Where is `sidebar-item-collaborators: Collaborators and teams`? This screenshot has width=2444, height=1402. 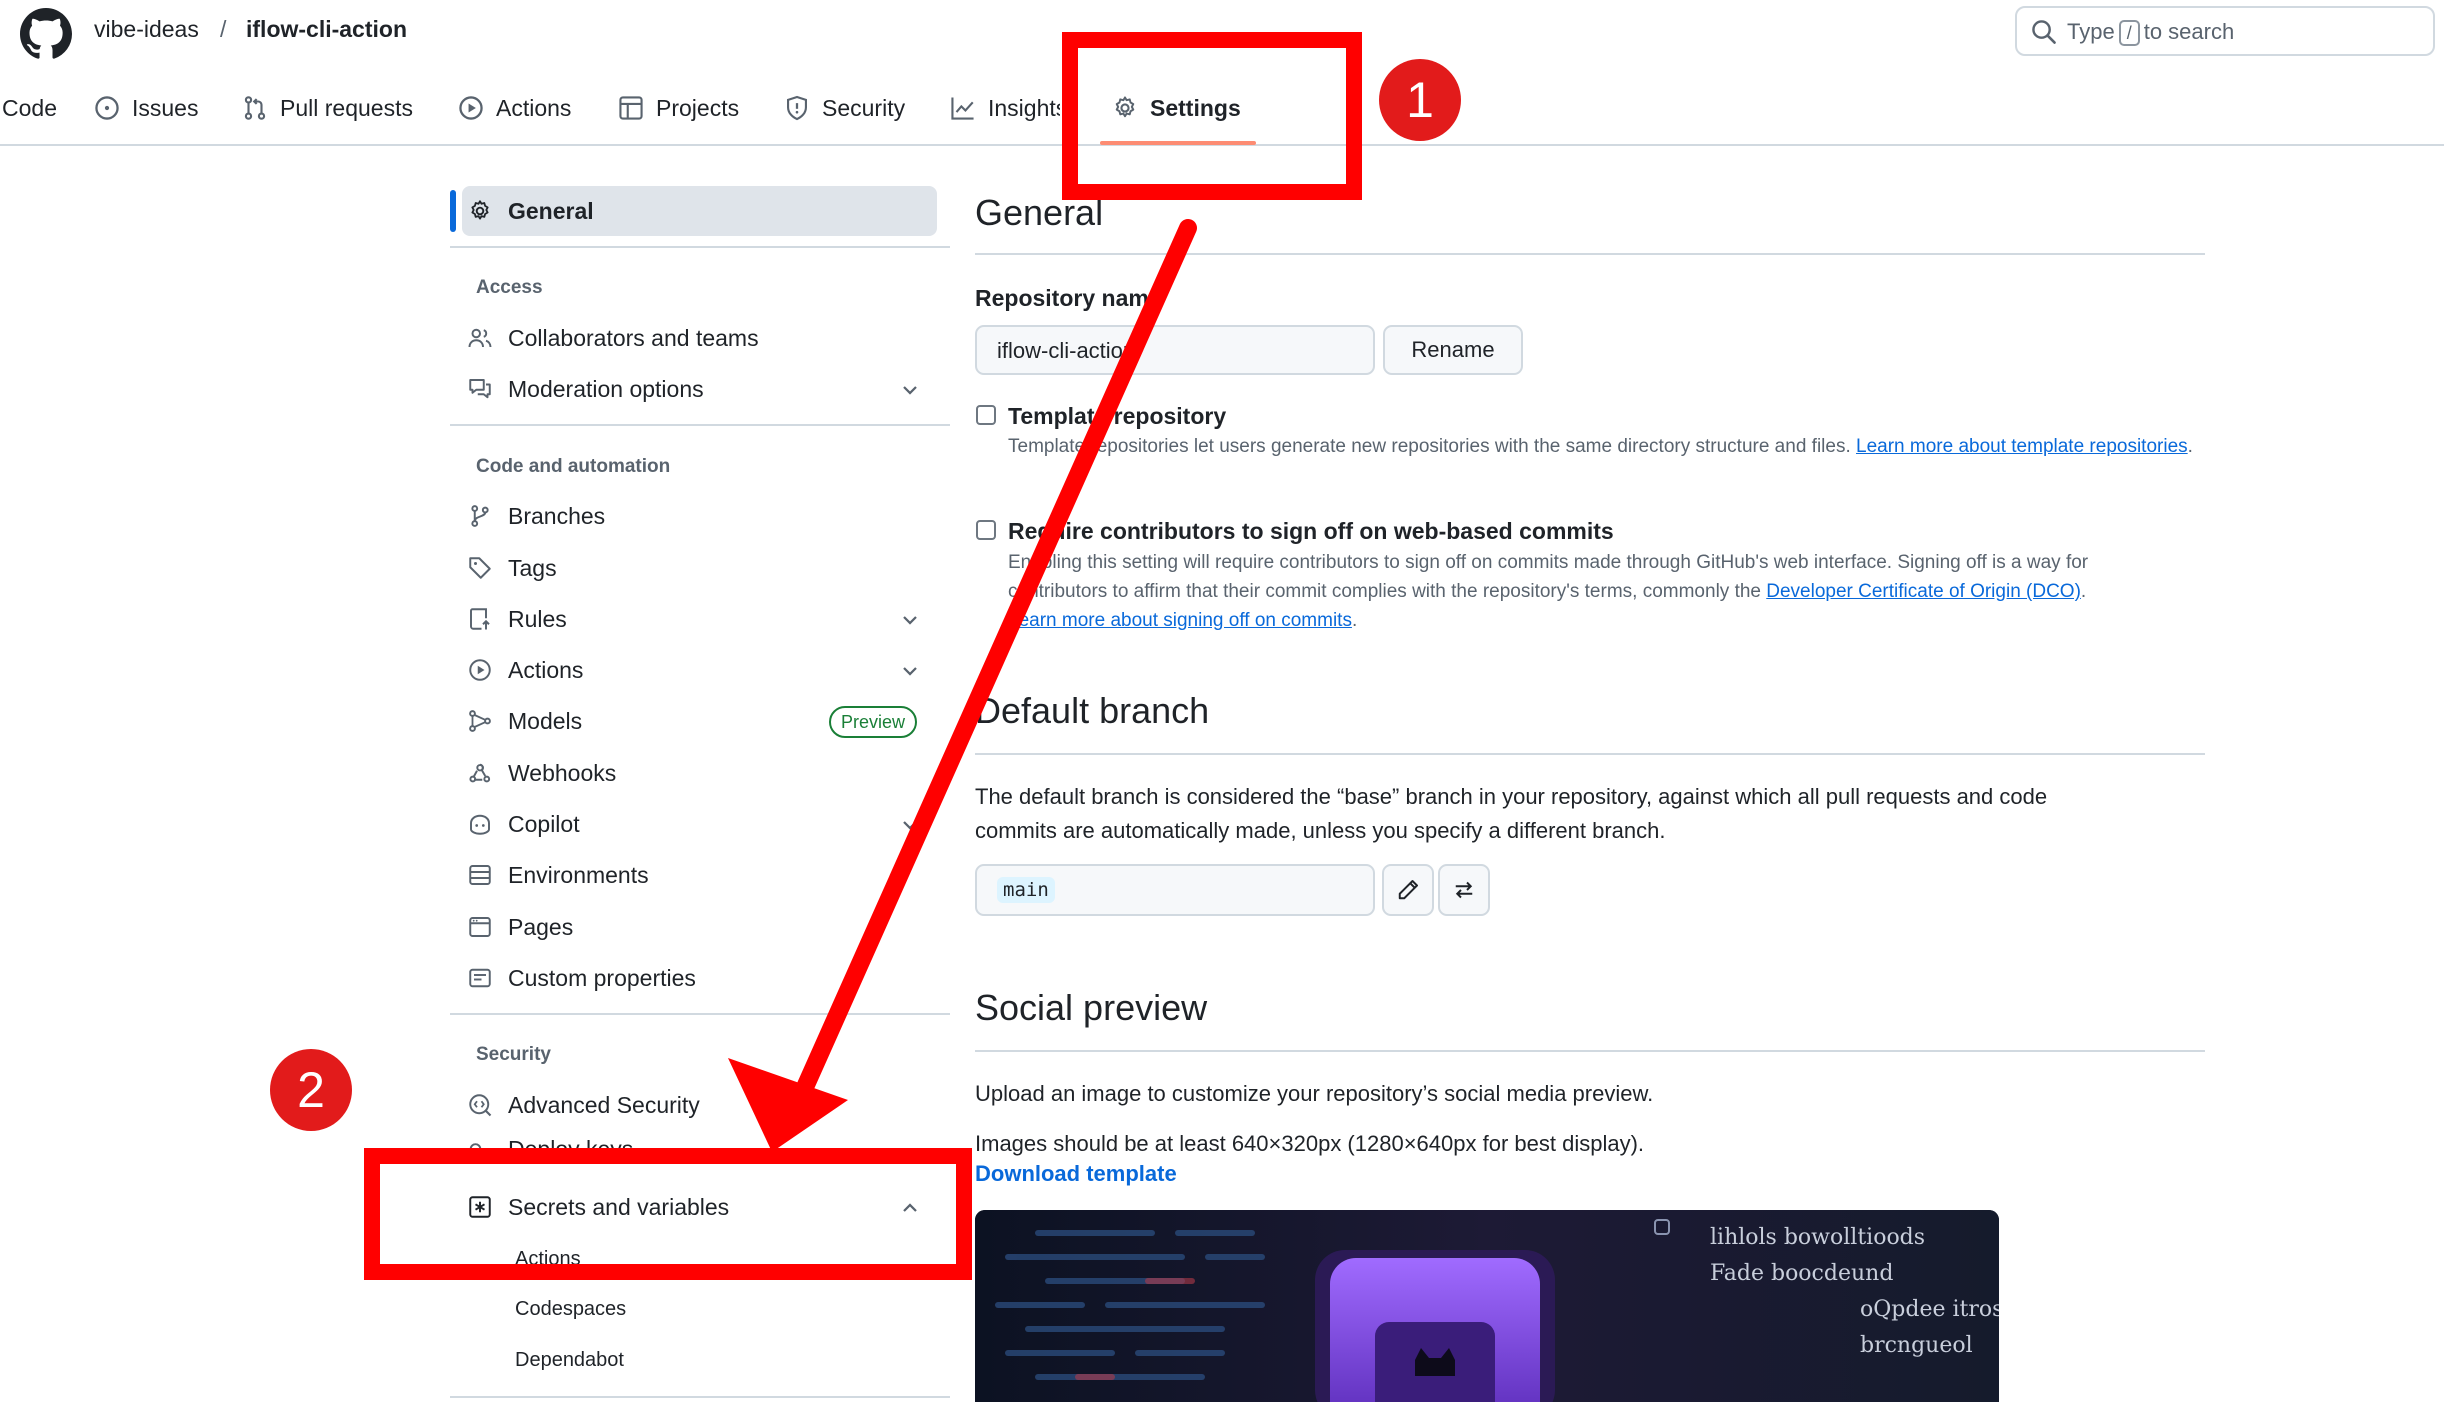 sidebar-item-collaborators: Collaborators and teams is located at coordinates (613, 338).